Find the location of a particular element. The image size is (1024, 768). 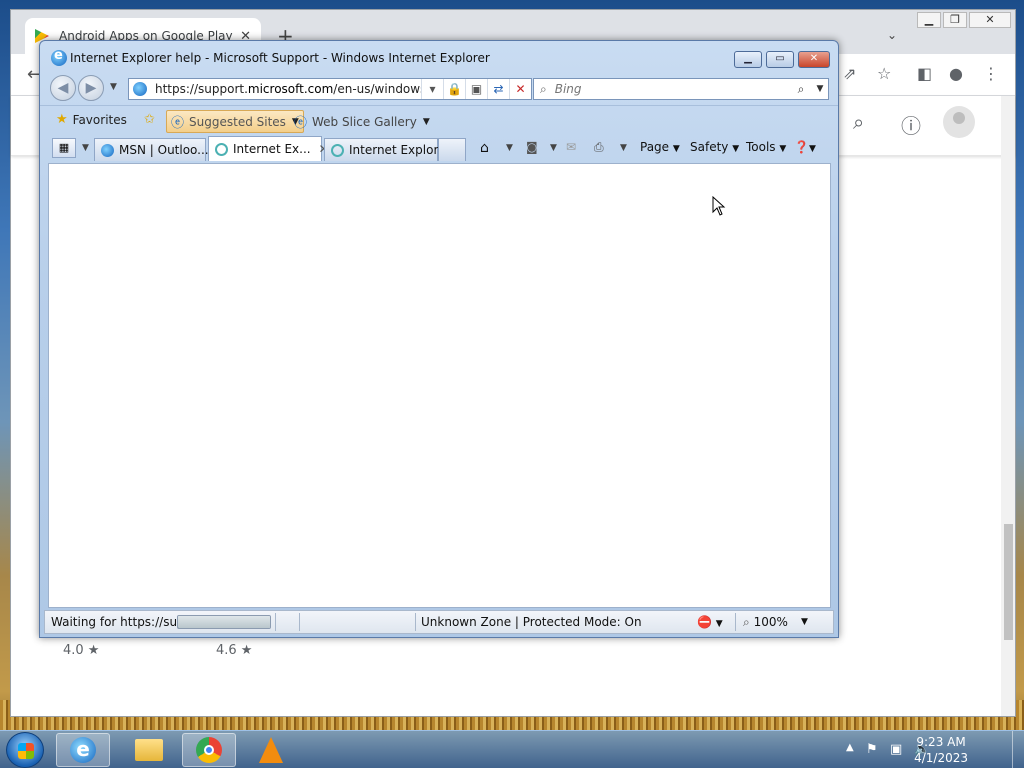

add-to-favorites-bar-button: ✩ is located at coordinates (152, 119).